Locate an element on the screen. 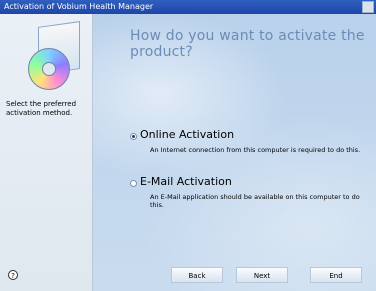  product-box-art is located at coordinates (56, 55).